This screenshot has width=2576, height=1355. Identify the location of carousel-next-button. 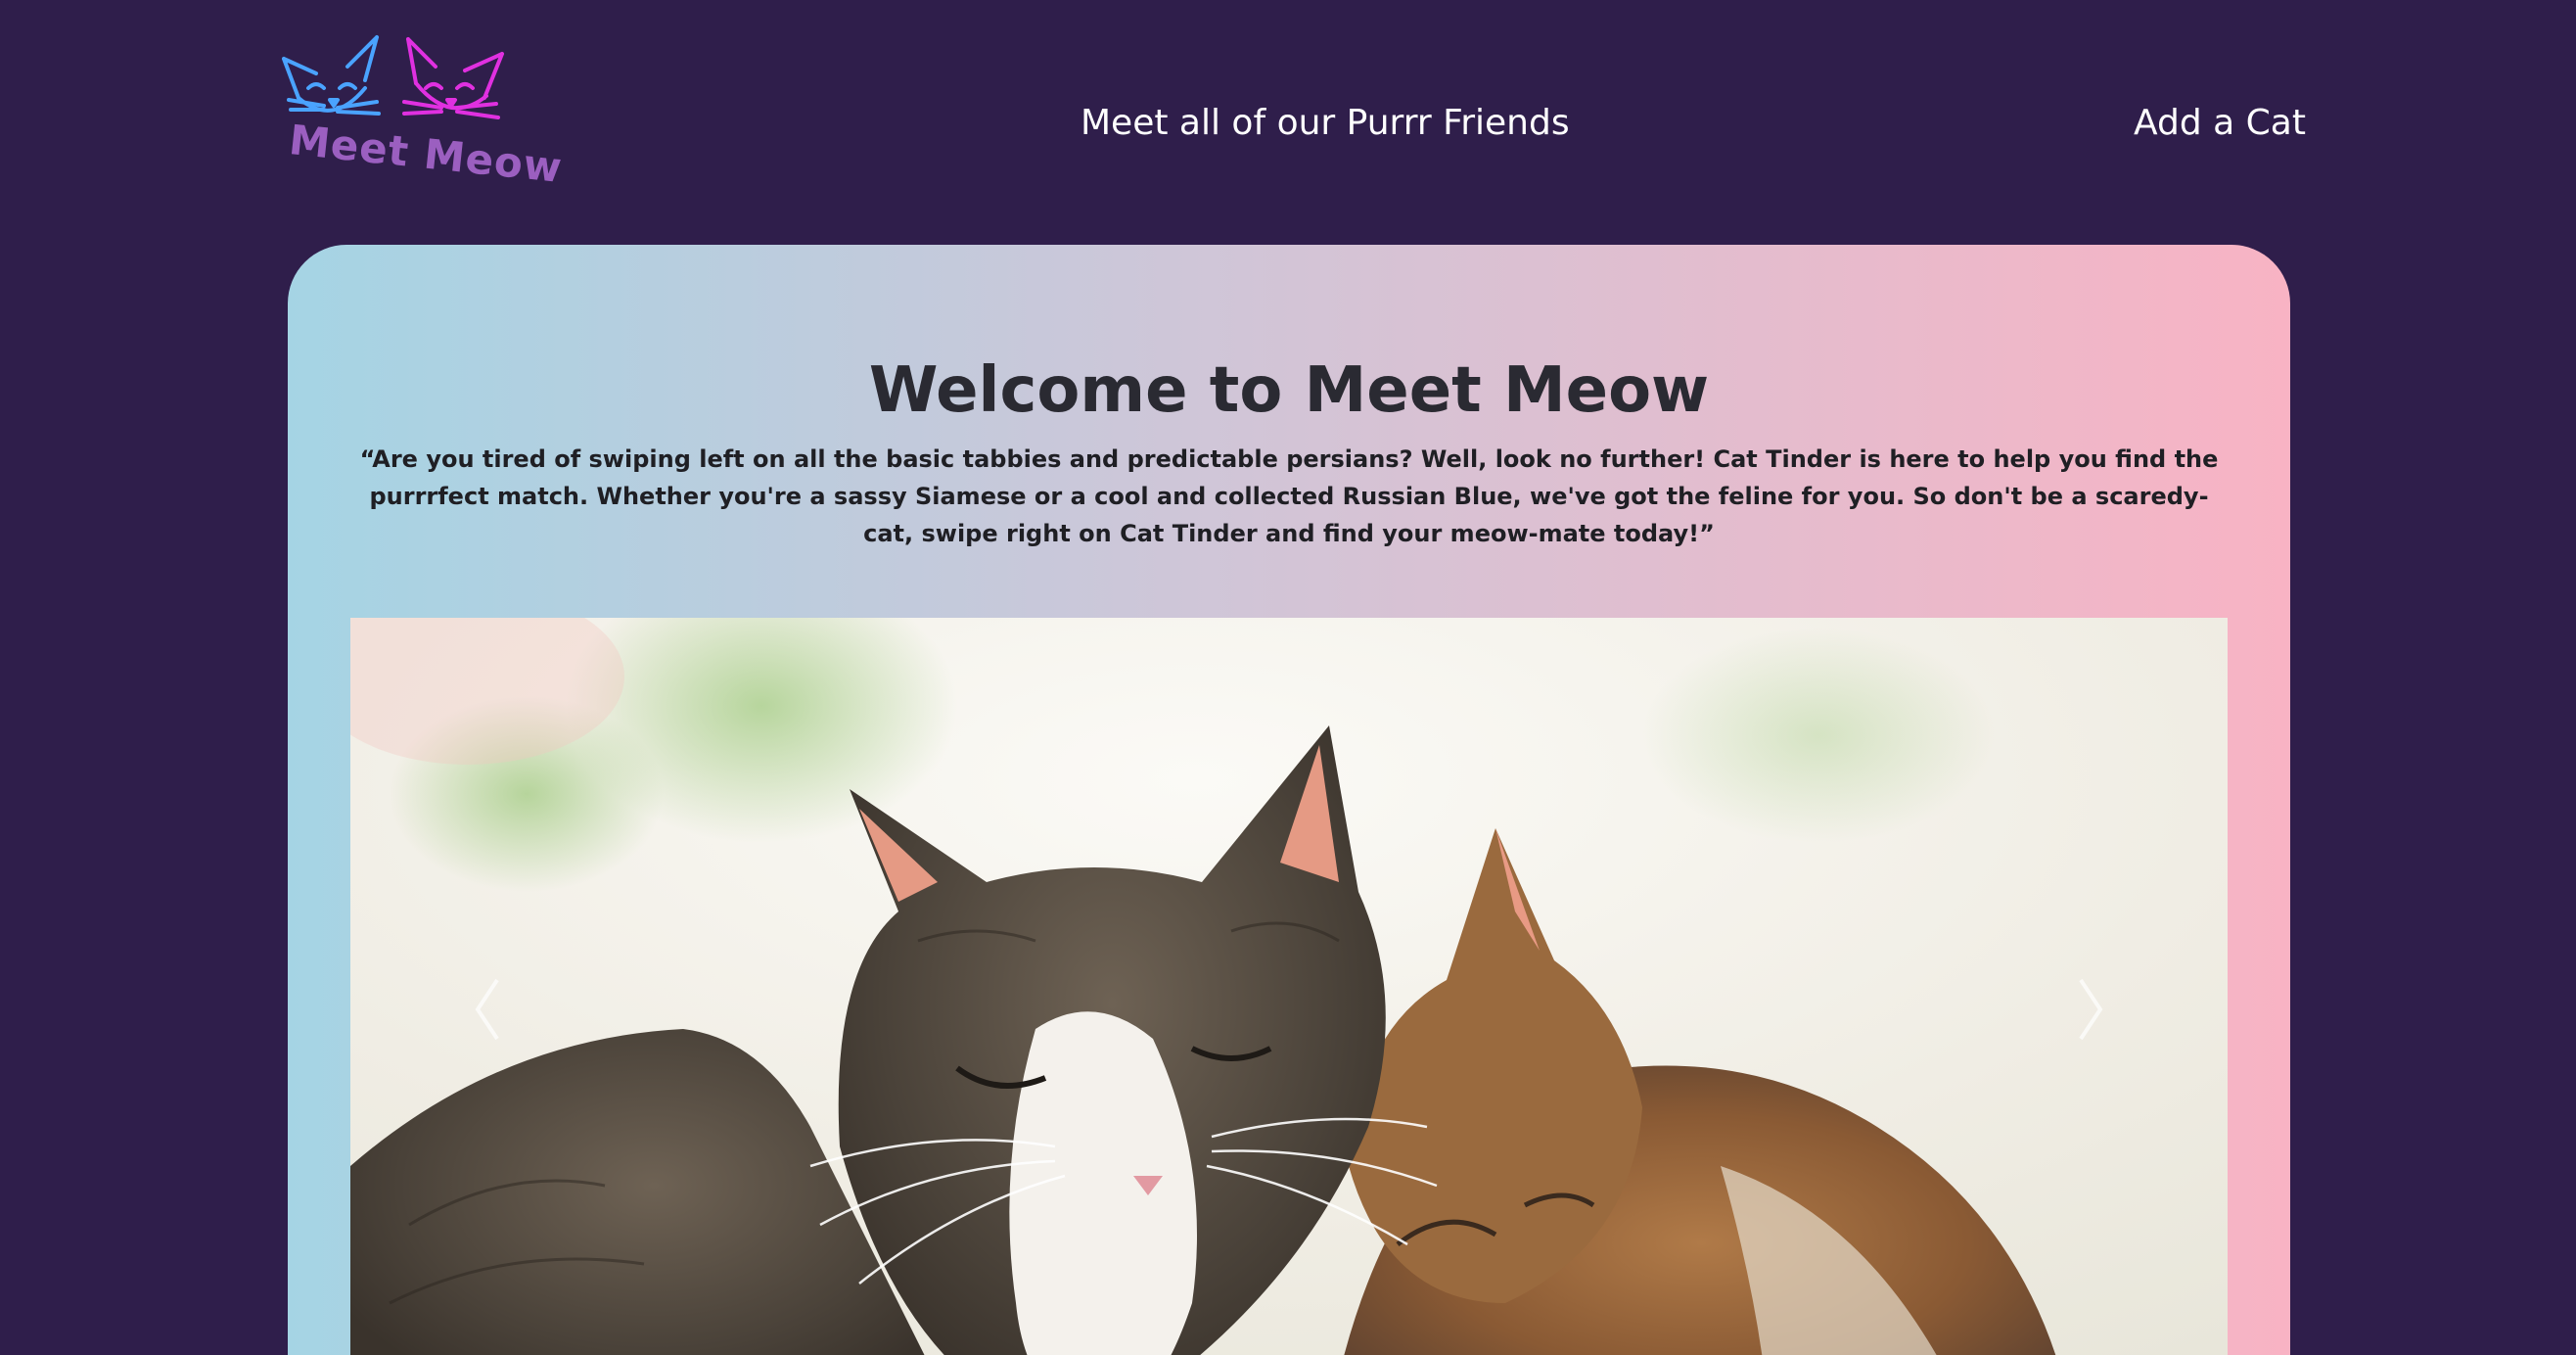
(2091, 1009).